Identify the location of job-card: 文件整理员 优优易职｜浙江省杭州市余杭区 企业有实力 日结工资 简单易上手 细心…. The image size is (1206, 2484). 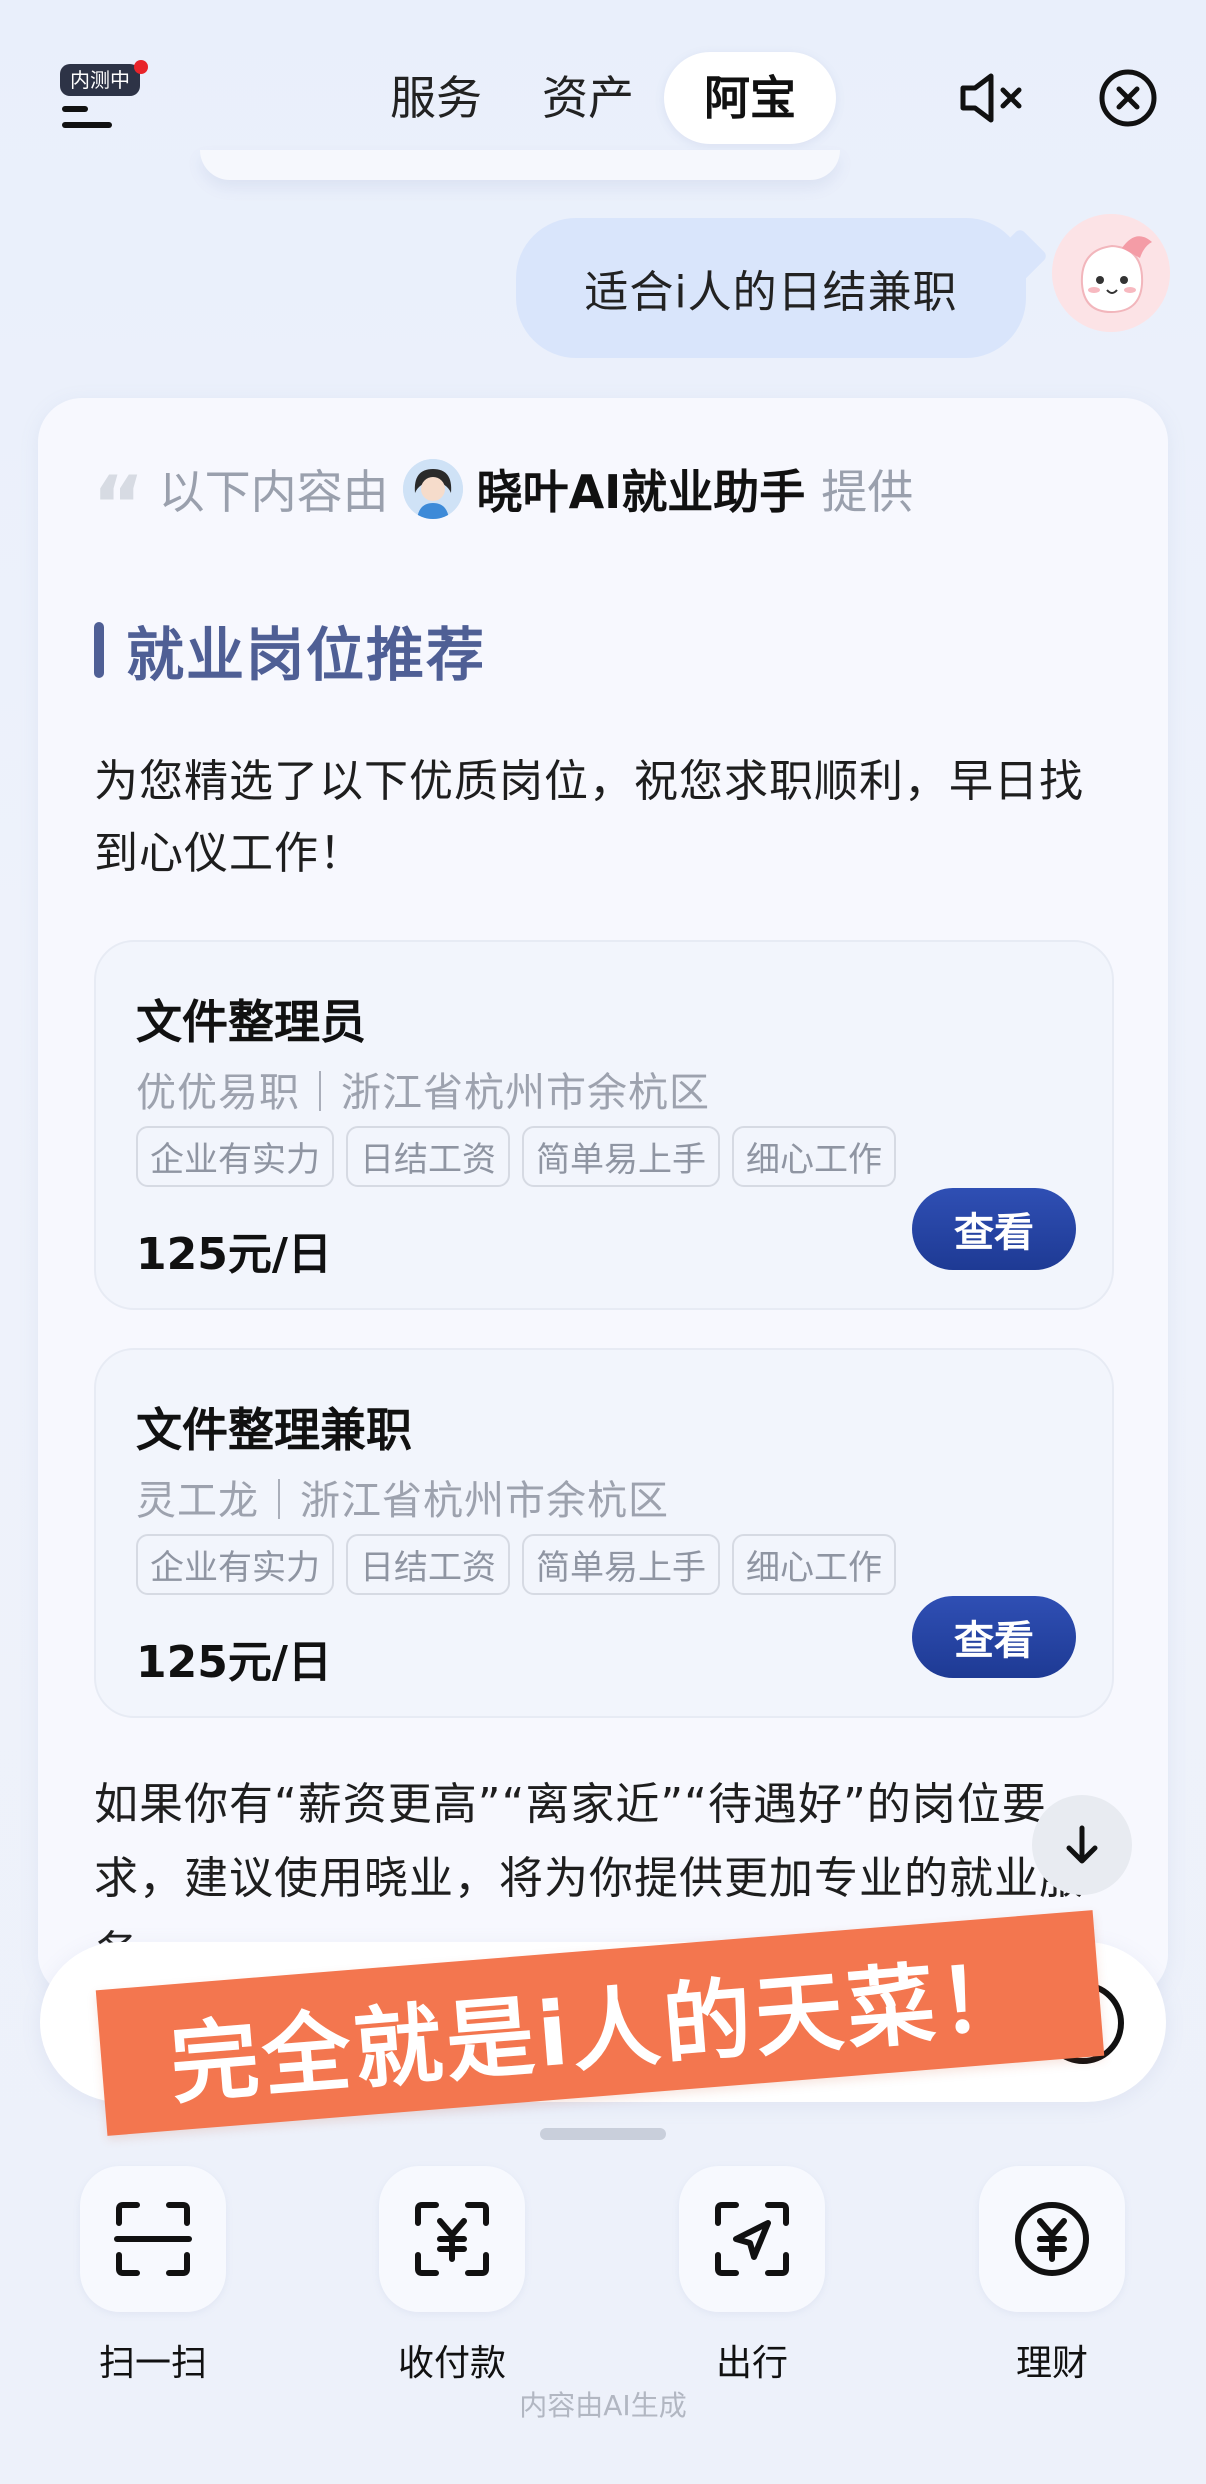
(604, 1125).